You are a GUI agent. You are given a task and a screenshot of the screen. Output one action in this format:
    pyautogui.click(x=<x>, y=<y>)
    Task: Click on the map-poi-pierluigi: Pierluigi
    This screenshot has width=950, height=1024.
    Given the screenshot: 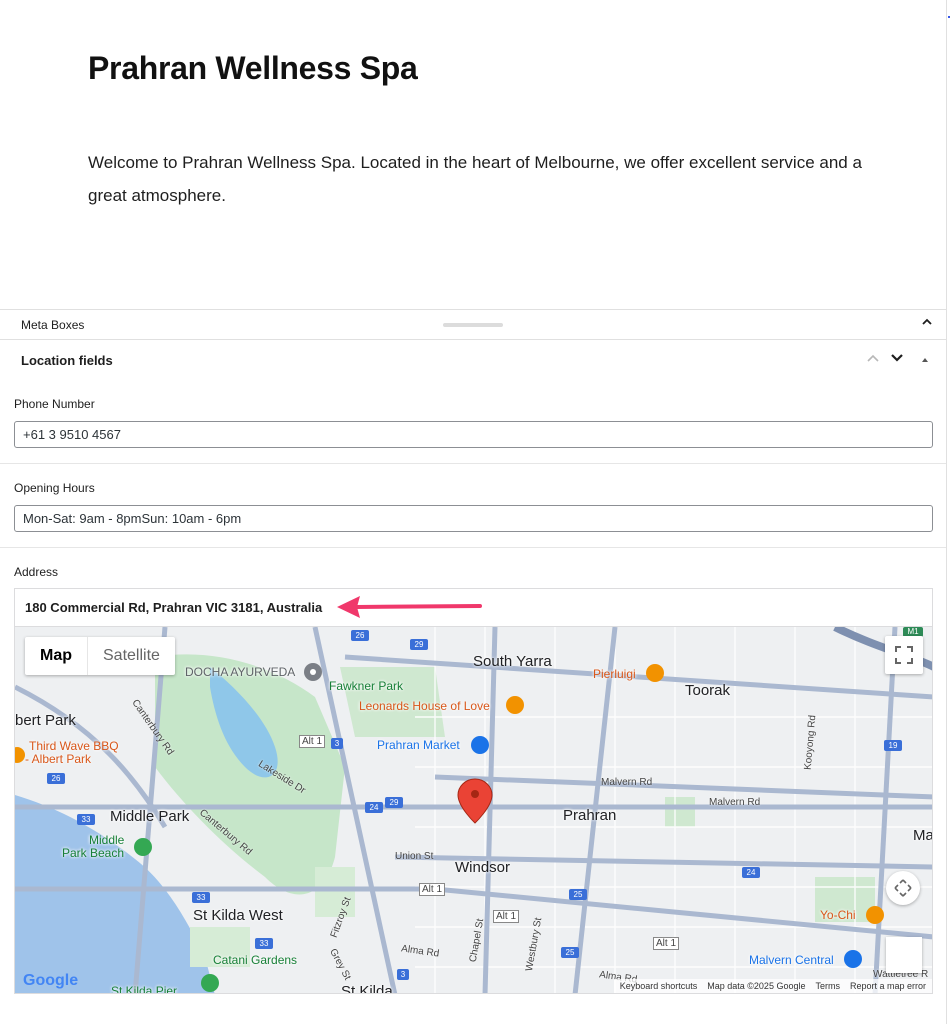 What is the action you would take?
    pyautogui.click(x=614, y=674)
    